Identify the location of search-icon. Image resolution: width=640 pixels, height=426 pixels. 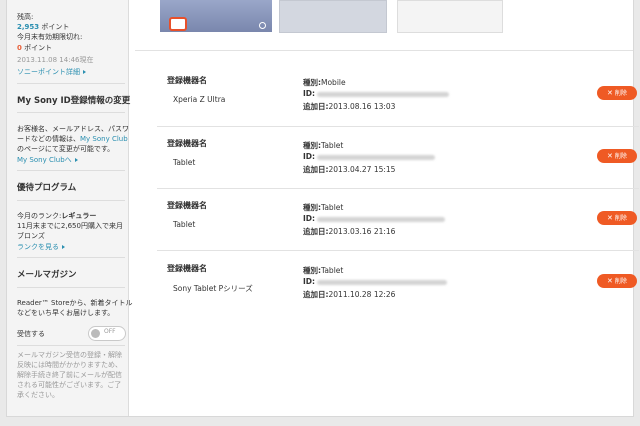
(262, 25).